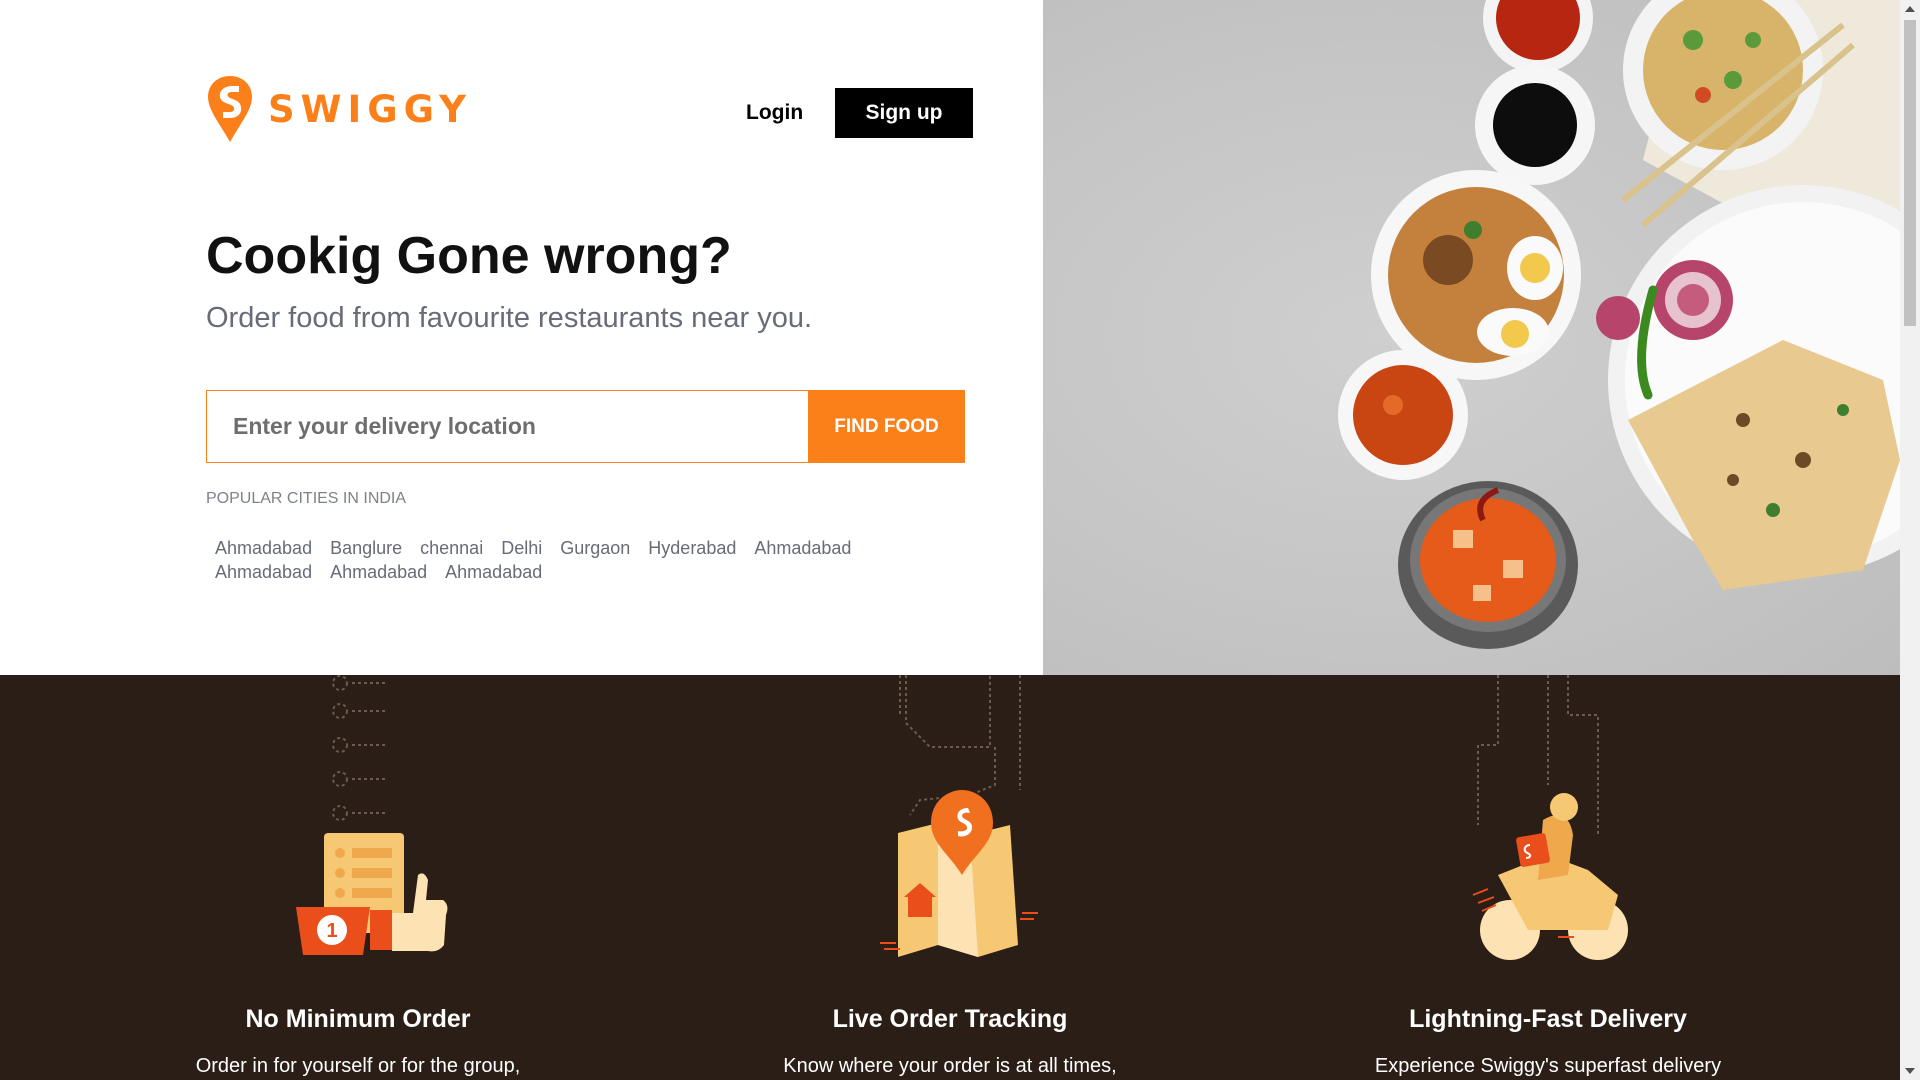 The height and width of the screenshot is (1080, 1920). I want to click on vertical-scrollbar, so click(1910, 540).